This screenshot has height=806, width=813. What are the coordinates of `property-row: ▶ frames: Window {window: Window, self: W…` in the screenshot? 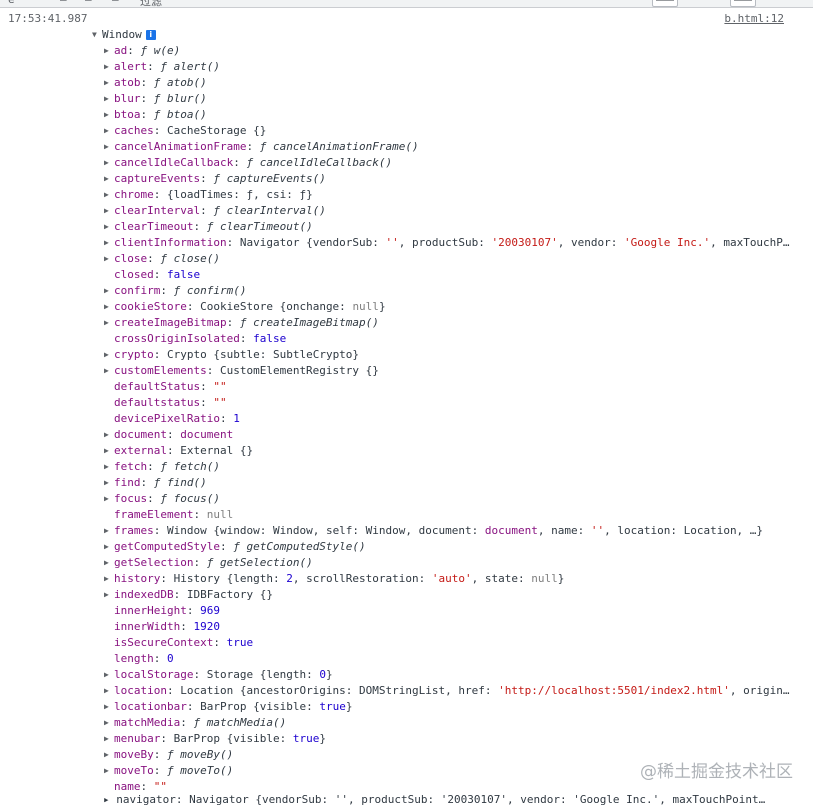 It's located at (448, 531).